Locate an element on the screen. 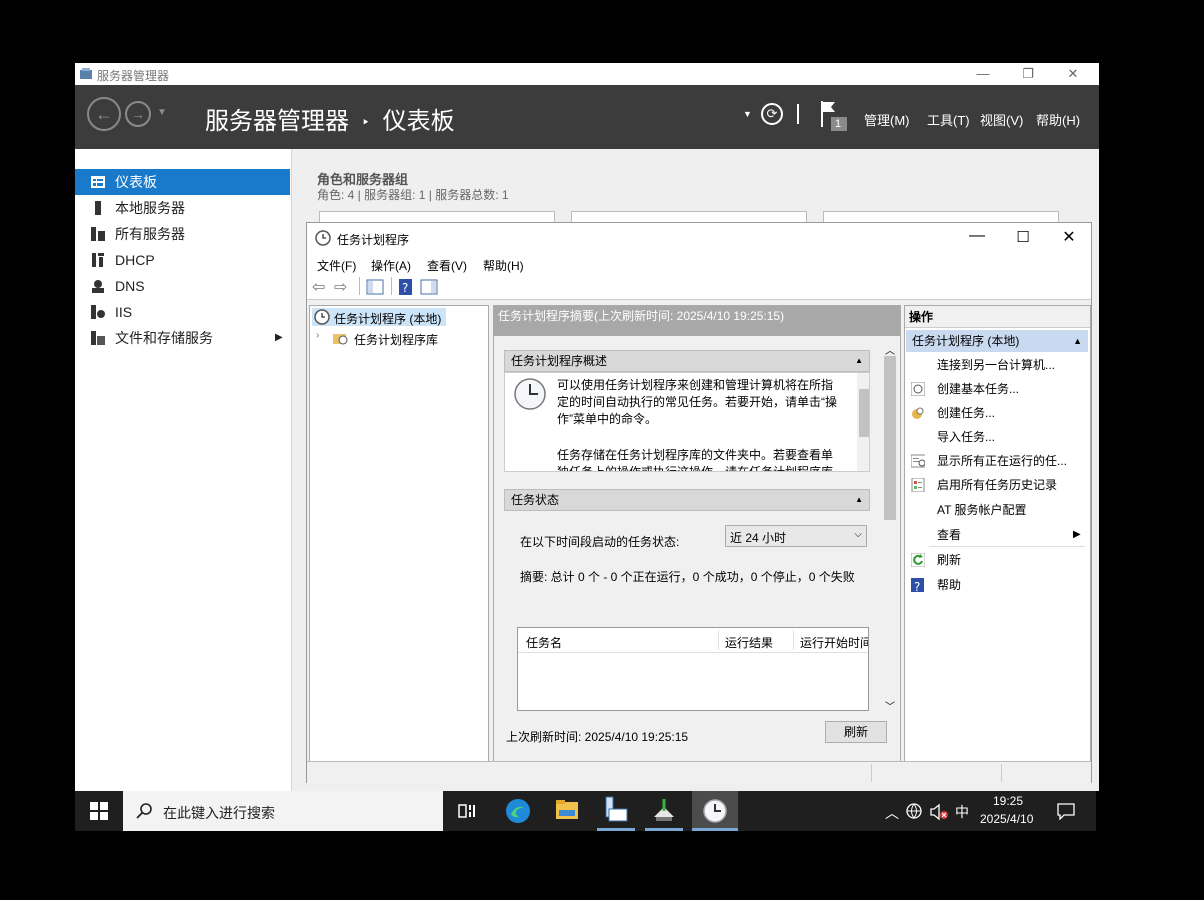 This screenshot has height=900, width=1204. column-task-name: 任务名 is located at coordinates (544, 642).